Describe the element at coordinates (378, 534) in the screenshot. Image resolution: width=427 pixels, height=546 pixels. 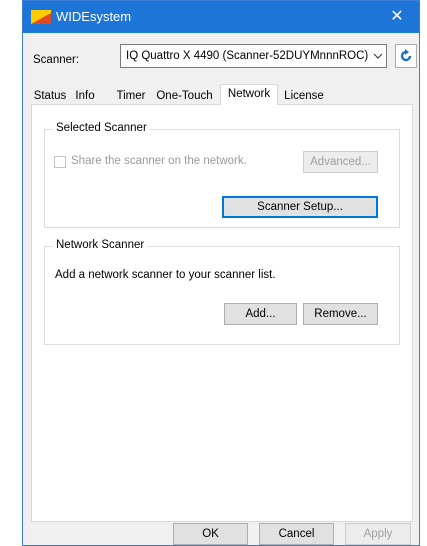
I see `apply-button: Apply` at that location.